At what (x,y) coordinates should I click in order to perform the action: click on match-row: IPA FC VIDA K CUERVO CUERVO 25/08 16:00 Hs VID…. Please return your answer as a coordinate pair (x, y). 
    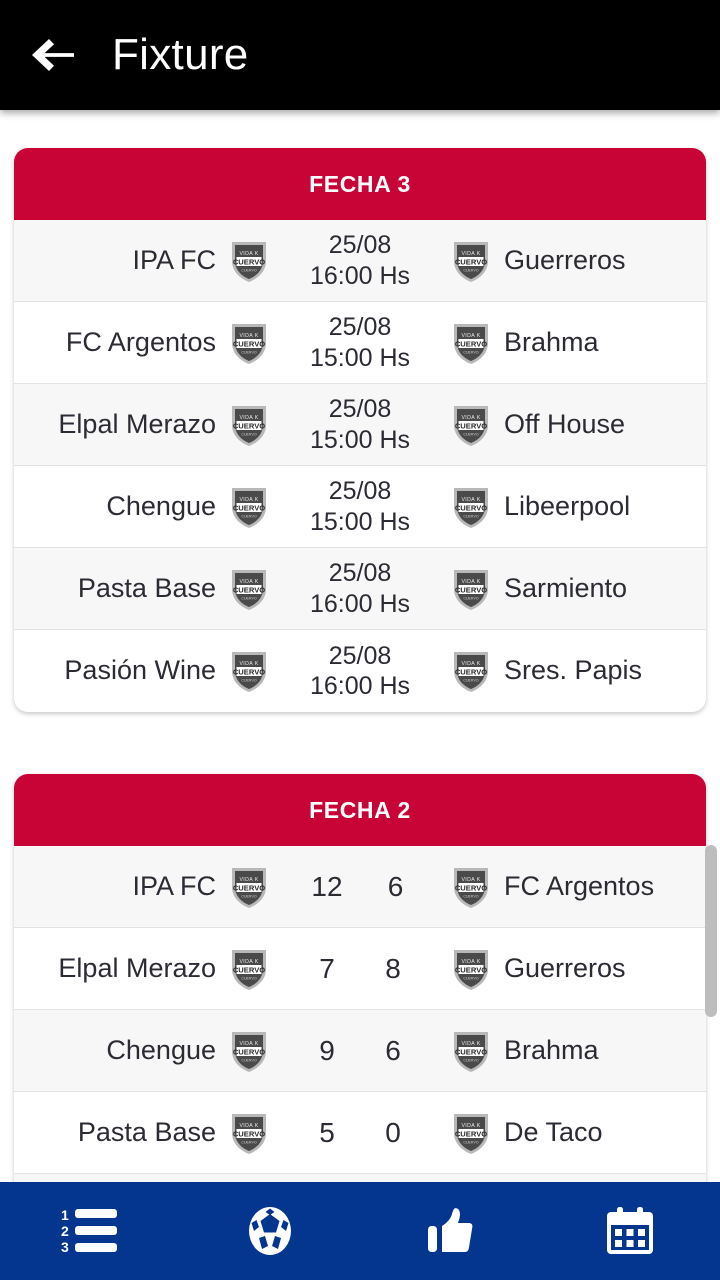
    Looking at the image, I should click on (360, 261).